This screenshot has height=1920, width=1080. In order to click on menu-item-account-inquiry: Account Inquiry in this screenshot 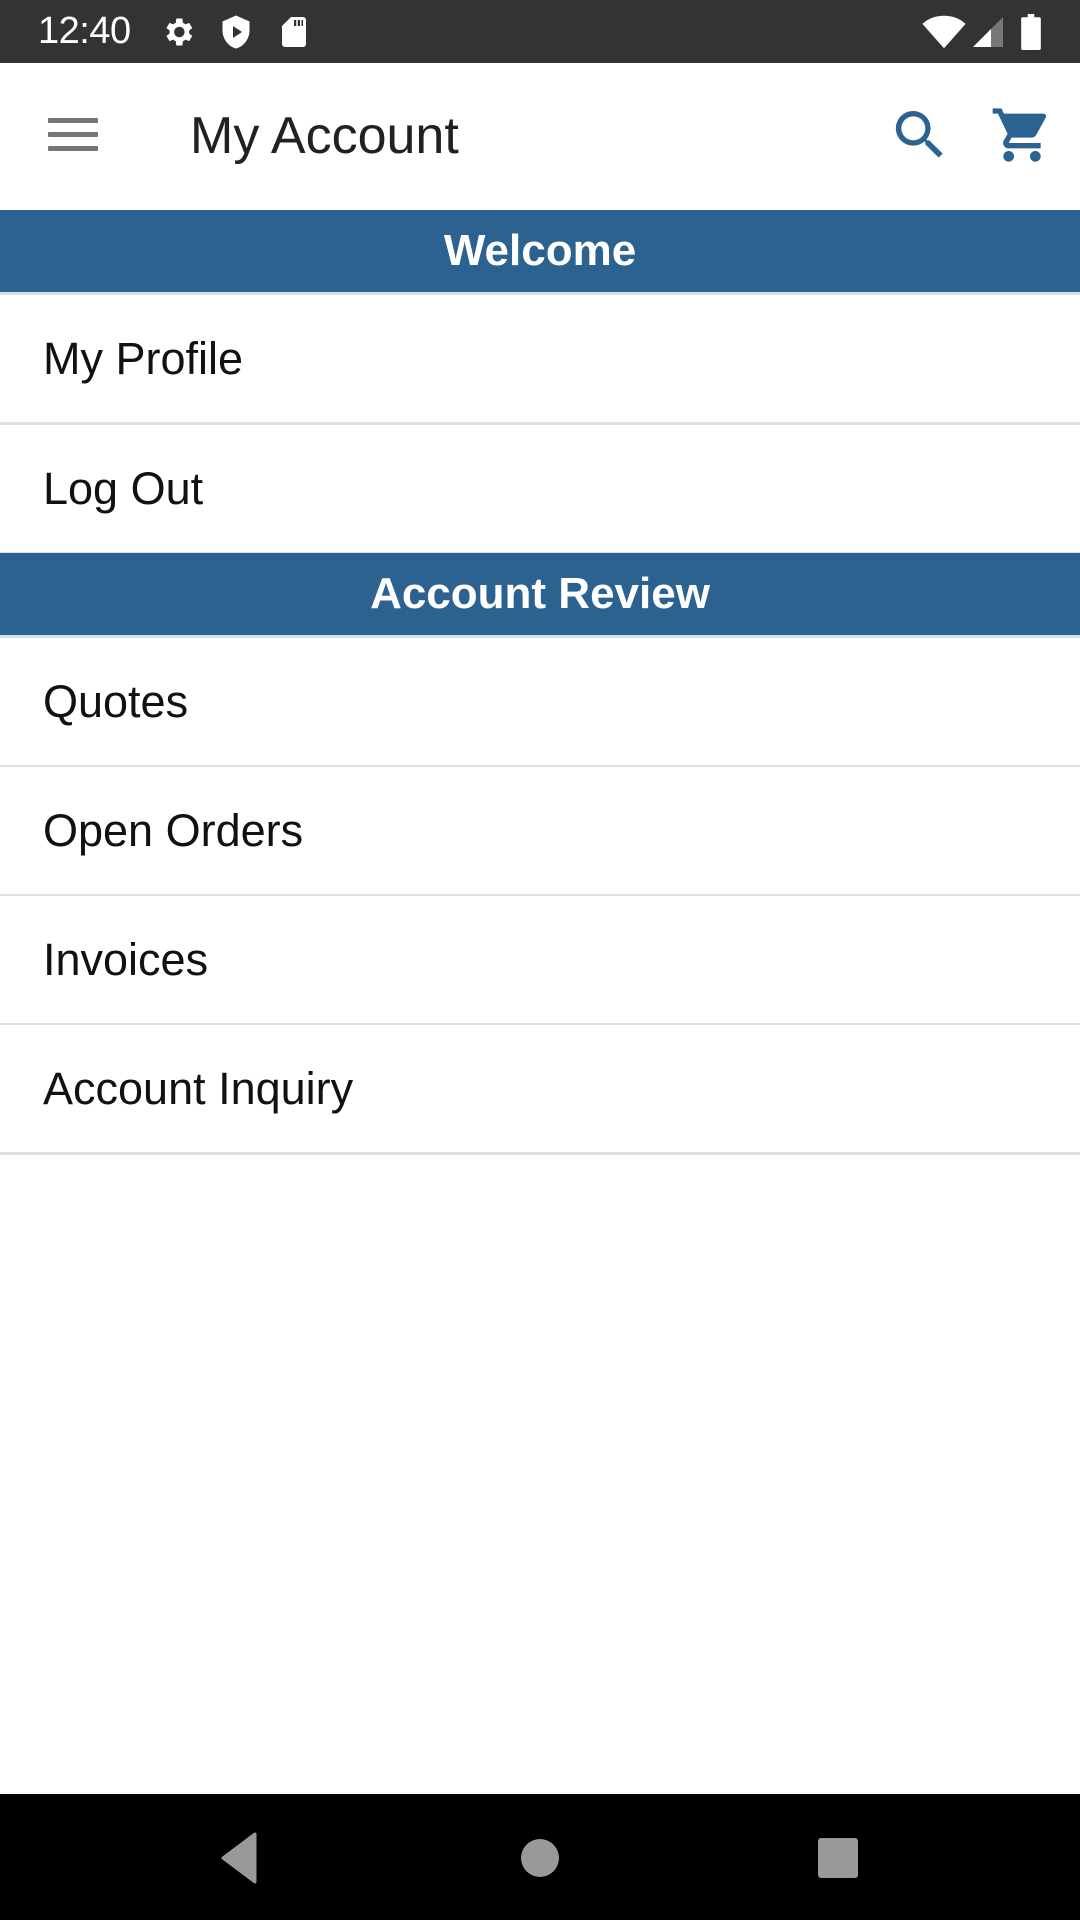, I will do `click(540, 1090)`.